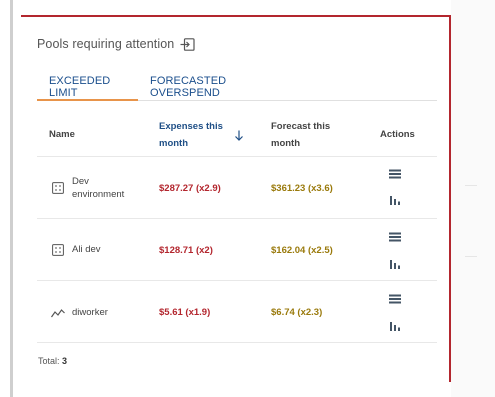 This screenshot has height=397, width=495. Describe the element at coordinates (297, 312) in the screenshot. I see `forecast-value: $6.74 (x2.3)` at that location.